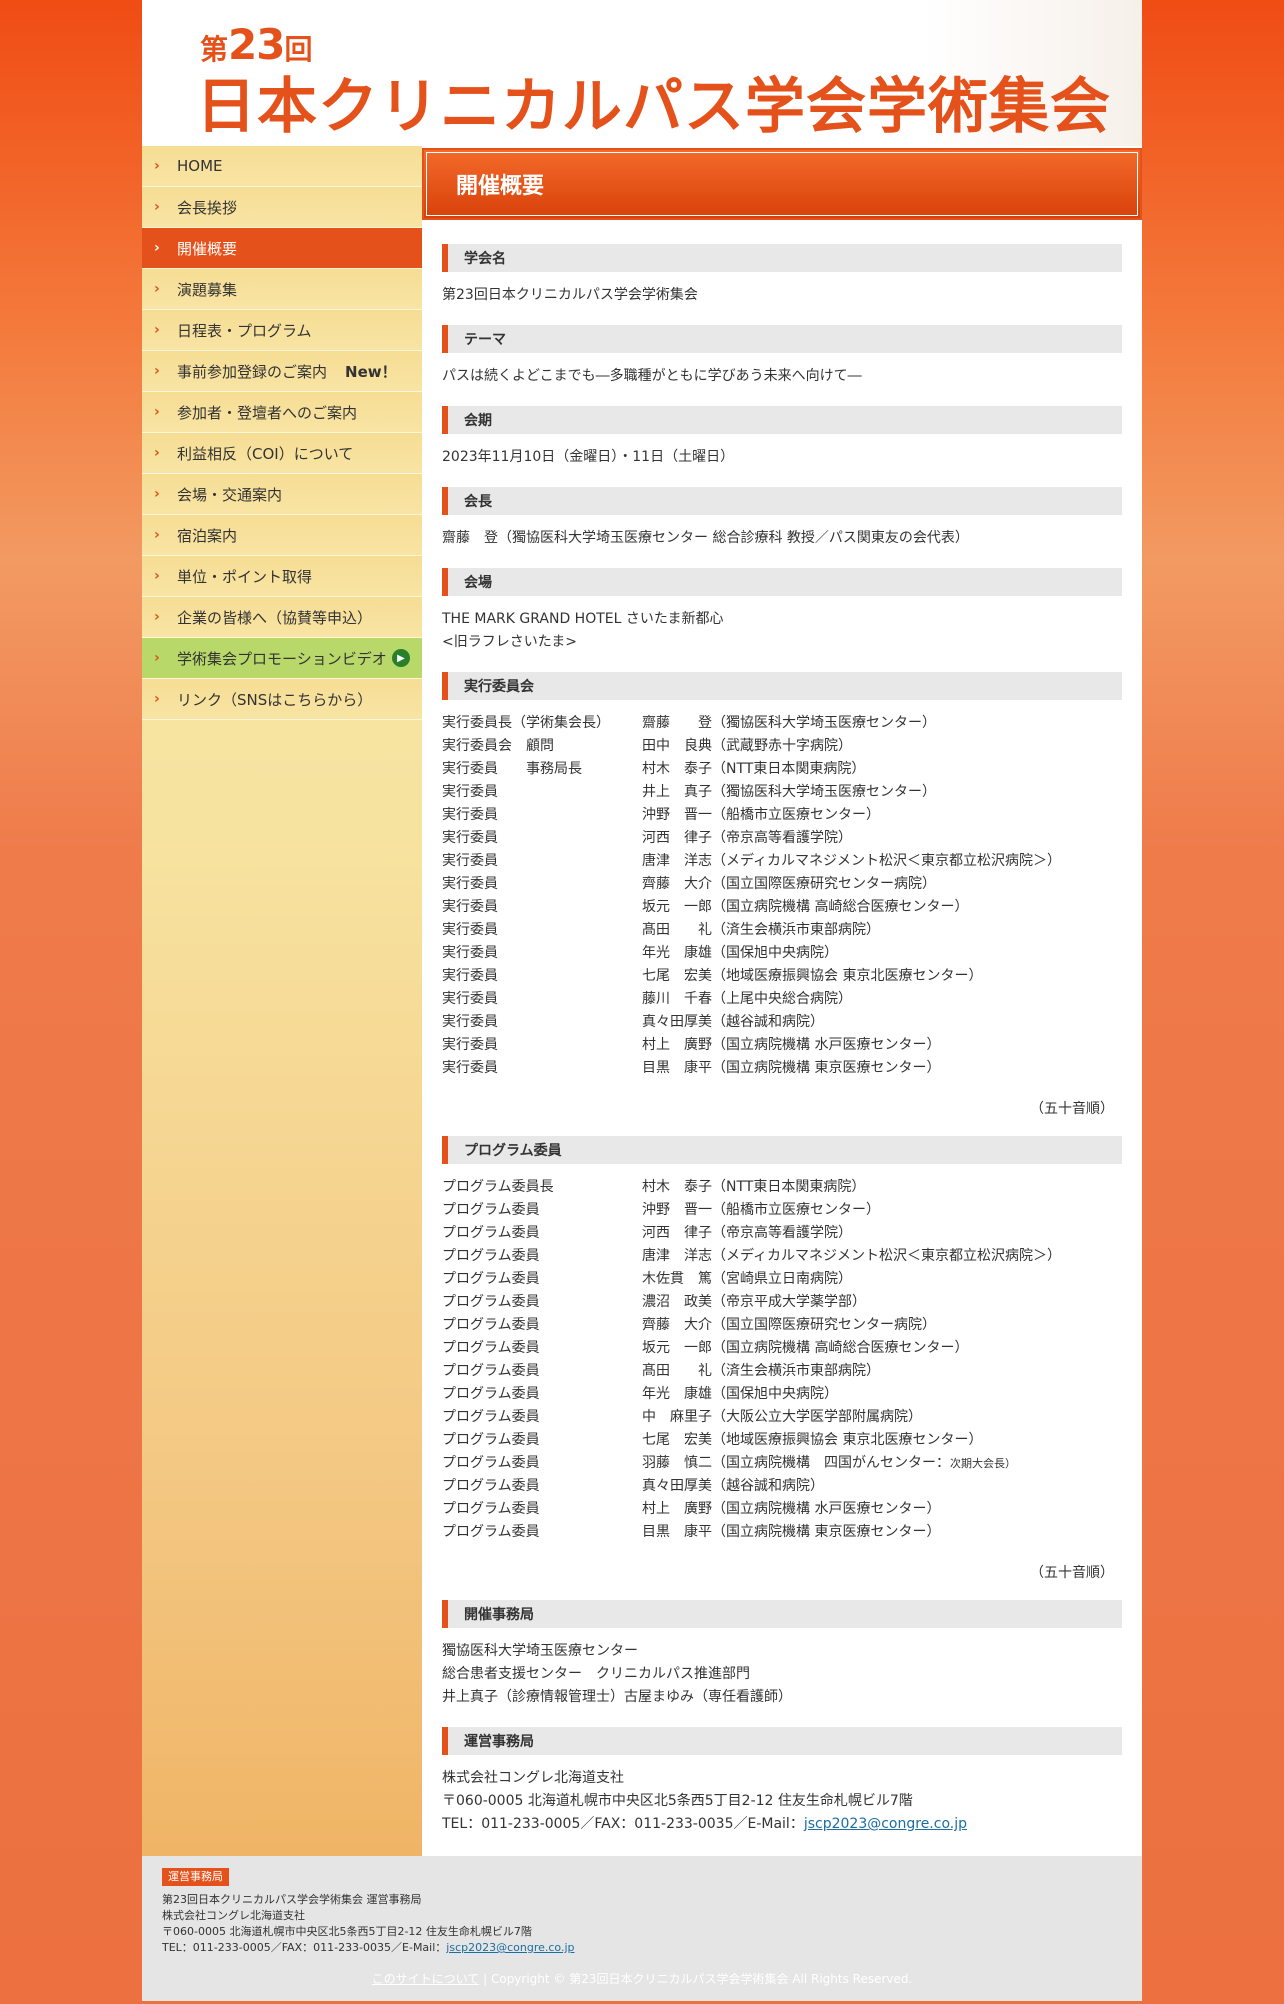 This screenshot has width=1284, height=2004. I want to click on nav-label: 企業の皆様へ（協賛等申込）, so click(275, 617).